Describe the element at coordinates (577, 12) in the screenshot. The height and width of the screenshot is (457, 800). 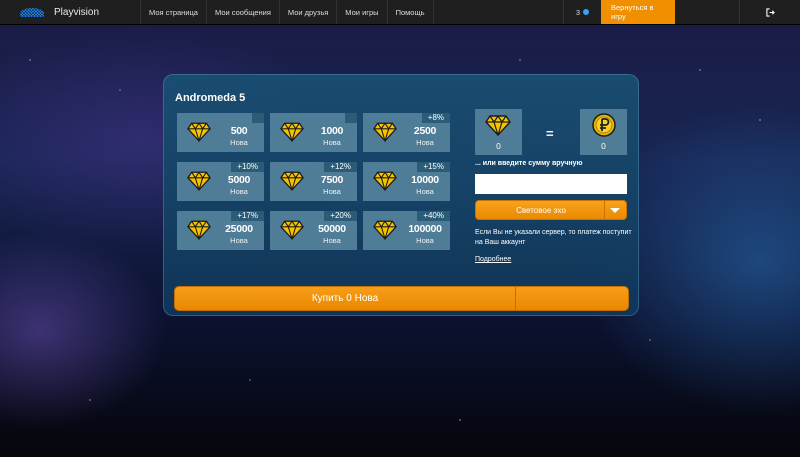
I see `notification-count: 3` at that location.